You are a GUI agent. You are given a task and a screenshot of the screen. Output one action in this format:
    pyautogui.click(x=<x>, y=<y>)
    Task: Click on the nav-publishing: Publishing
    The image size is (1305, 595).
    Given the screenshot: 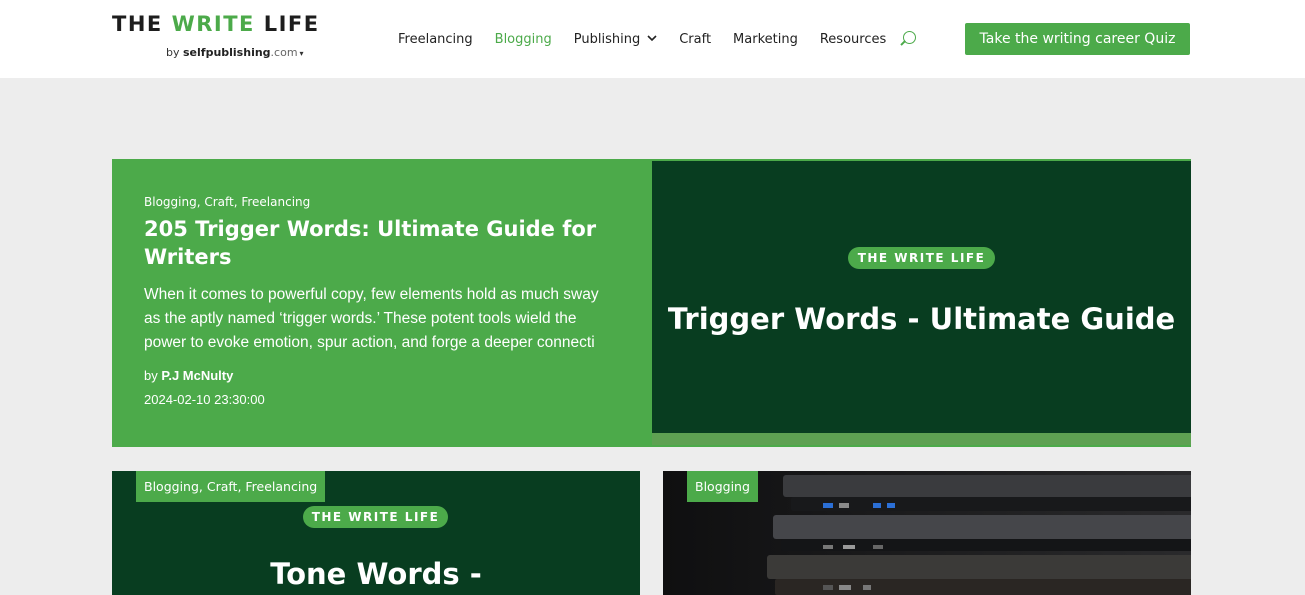 What is the action you would take?
    pyautogui.click(x=615, y=39)
    